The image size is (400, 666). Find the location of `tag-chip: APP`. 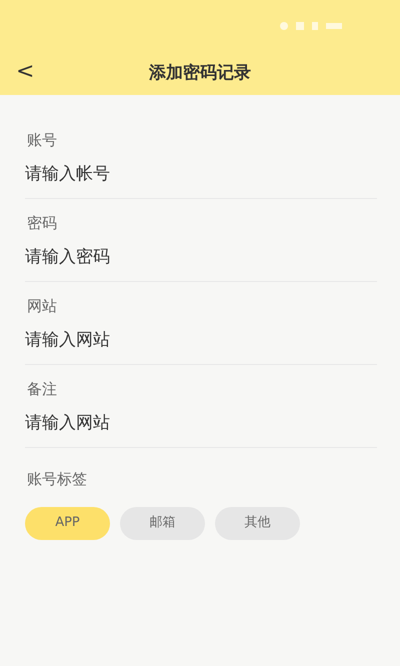

tag-chip: APP is located at coordinates (67, 523).